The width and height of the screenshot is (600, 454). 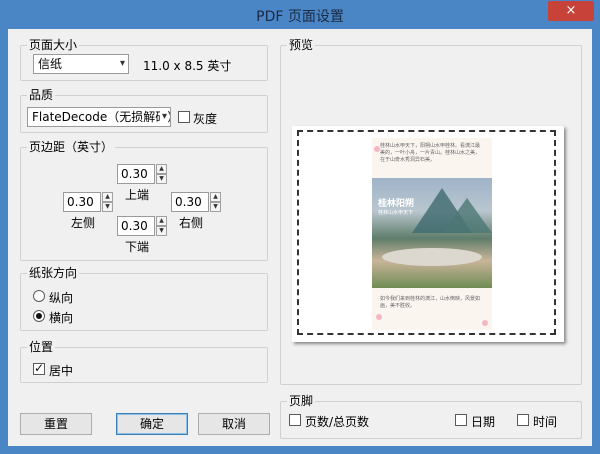 What do you see at coordinates (152, 424) in the screenshot?
I see `ok-button: 确定` at bounding box center [152, 424].